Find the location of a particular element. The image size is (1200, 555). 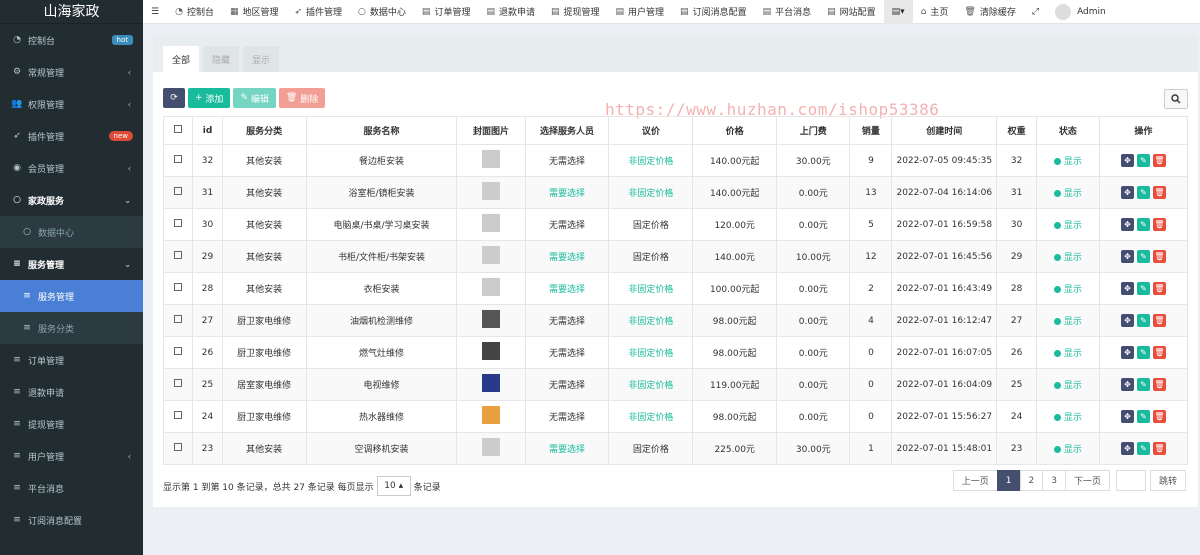

tab-hidden: 隐藏 is located at coordinates (221, 59).